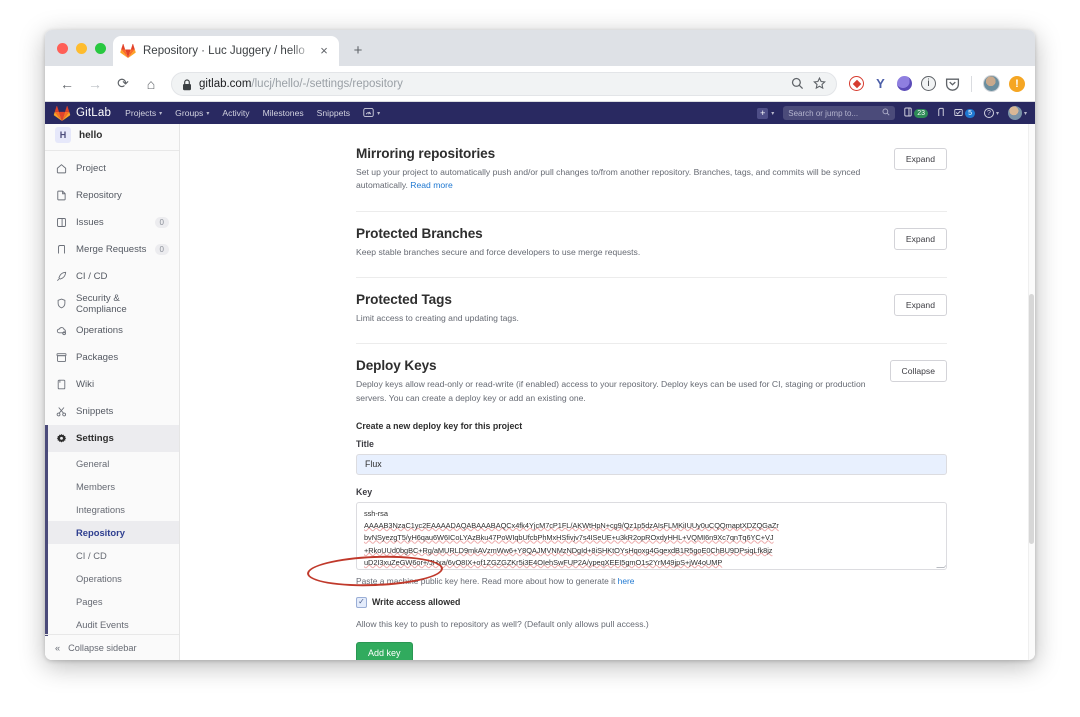  Describe the element at coordinates (880, 83) in the screenshot. I see `vimium-extension-icon: Y` at that location.